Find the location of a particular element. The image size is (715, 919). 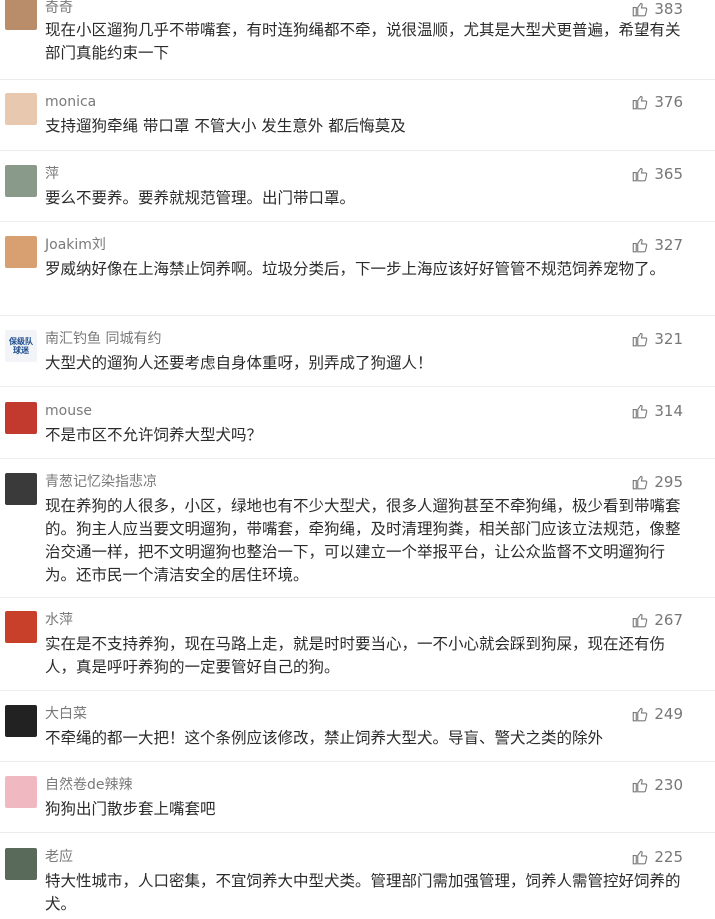

like-button: 267 is located at coordinates (657, 620).